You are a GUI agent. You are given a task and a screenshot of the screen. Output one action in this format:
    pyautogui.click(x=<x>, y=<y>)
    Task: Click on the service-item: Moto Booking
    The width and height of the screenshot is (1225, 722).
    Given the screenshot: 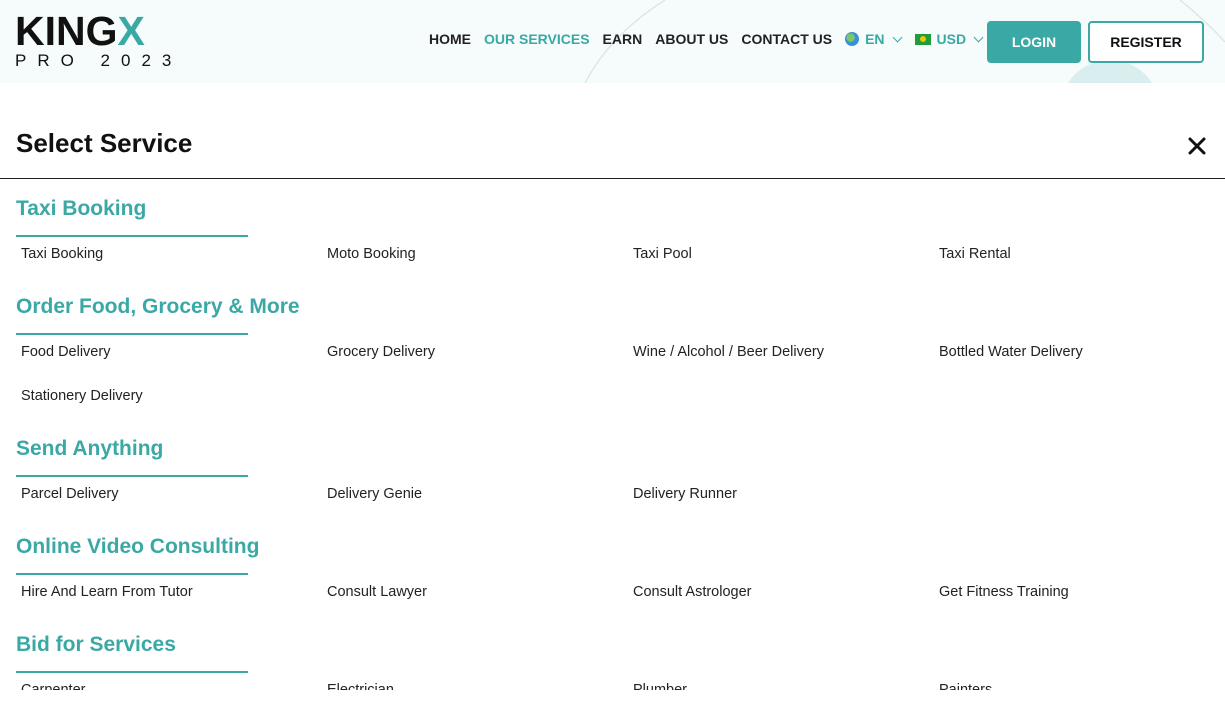 What is the action you would take?
    pyautogui.click(x=371, y=254)
    